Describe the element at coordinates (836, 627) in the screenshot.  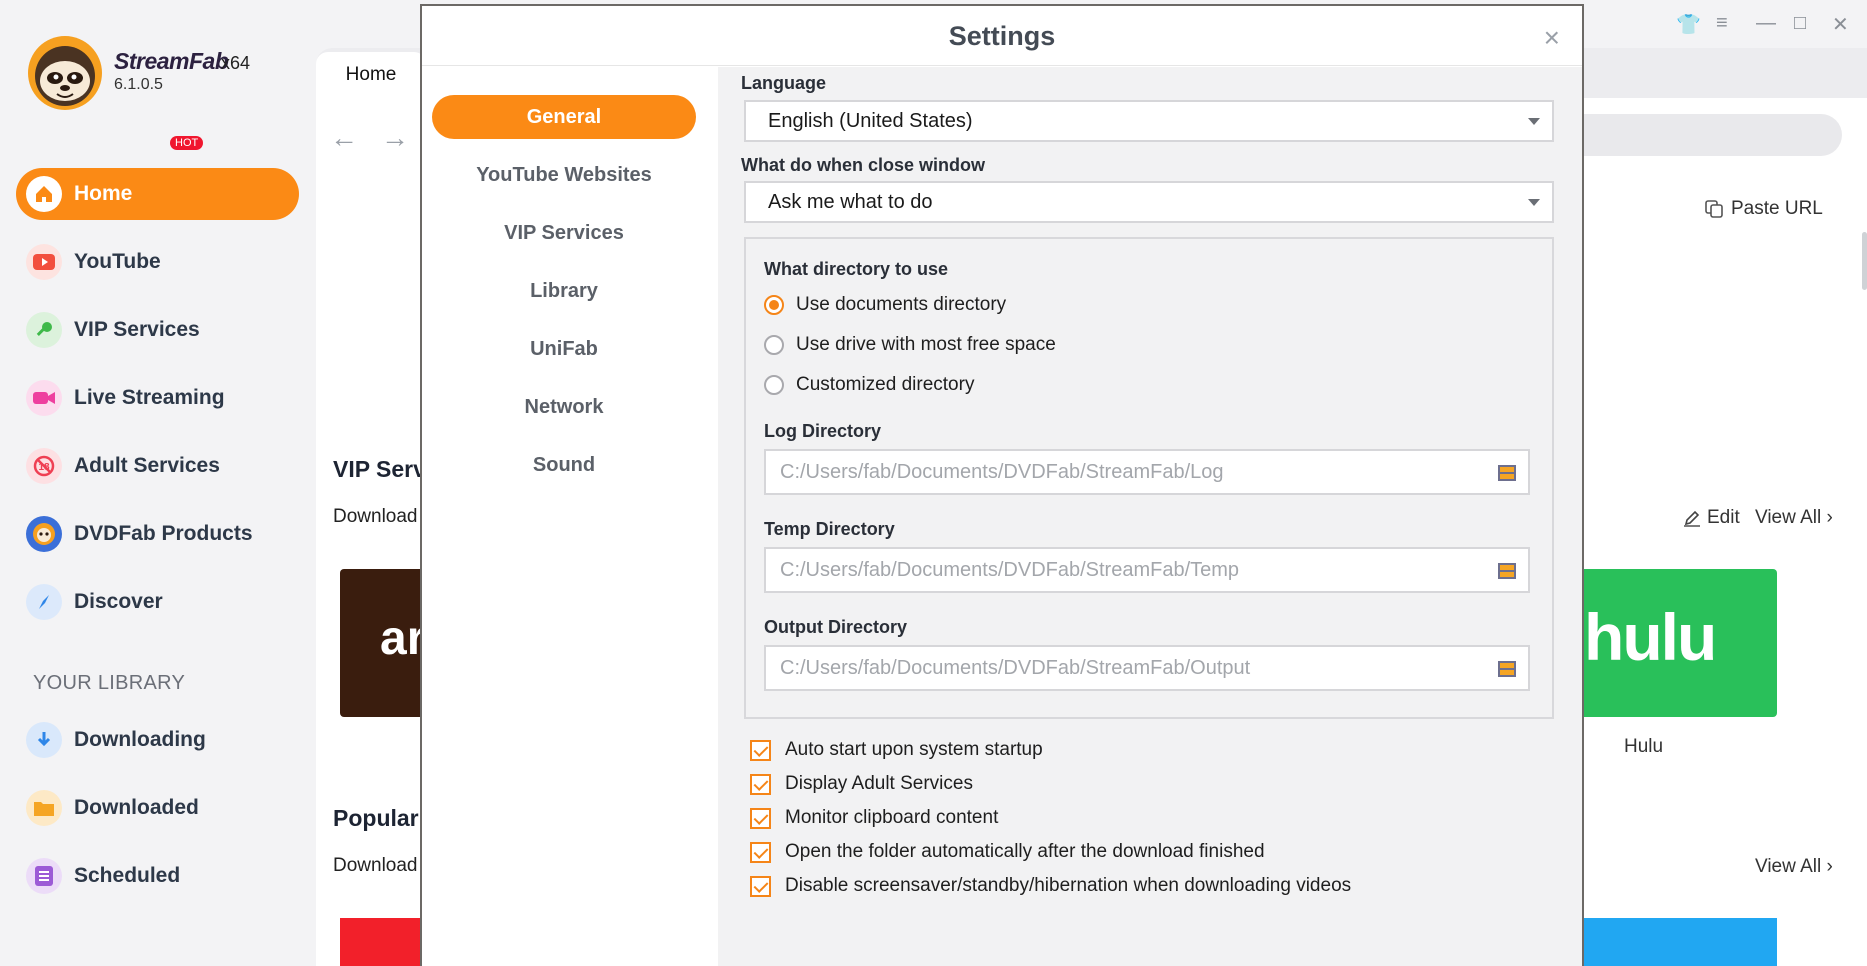
I see `output-directory-label: Output Directory` at that location.